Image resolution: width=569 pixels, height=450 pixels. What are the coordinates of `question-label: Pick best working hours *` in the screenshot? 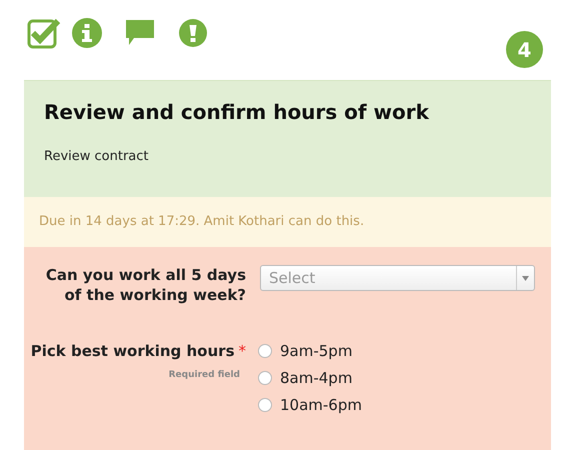 It's located at (138, 351).